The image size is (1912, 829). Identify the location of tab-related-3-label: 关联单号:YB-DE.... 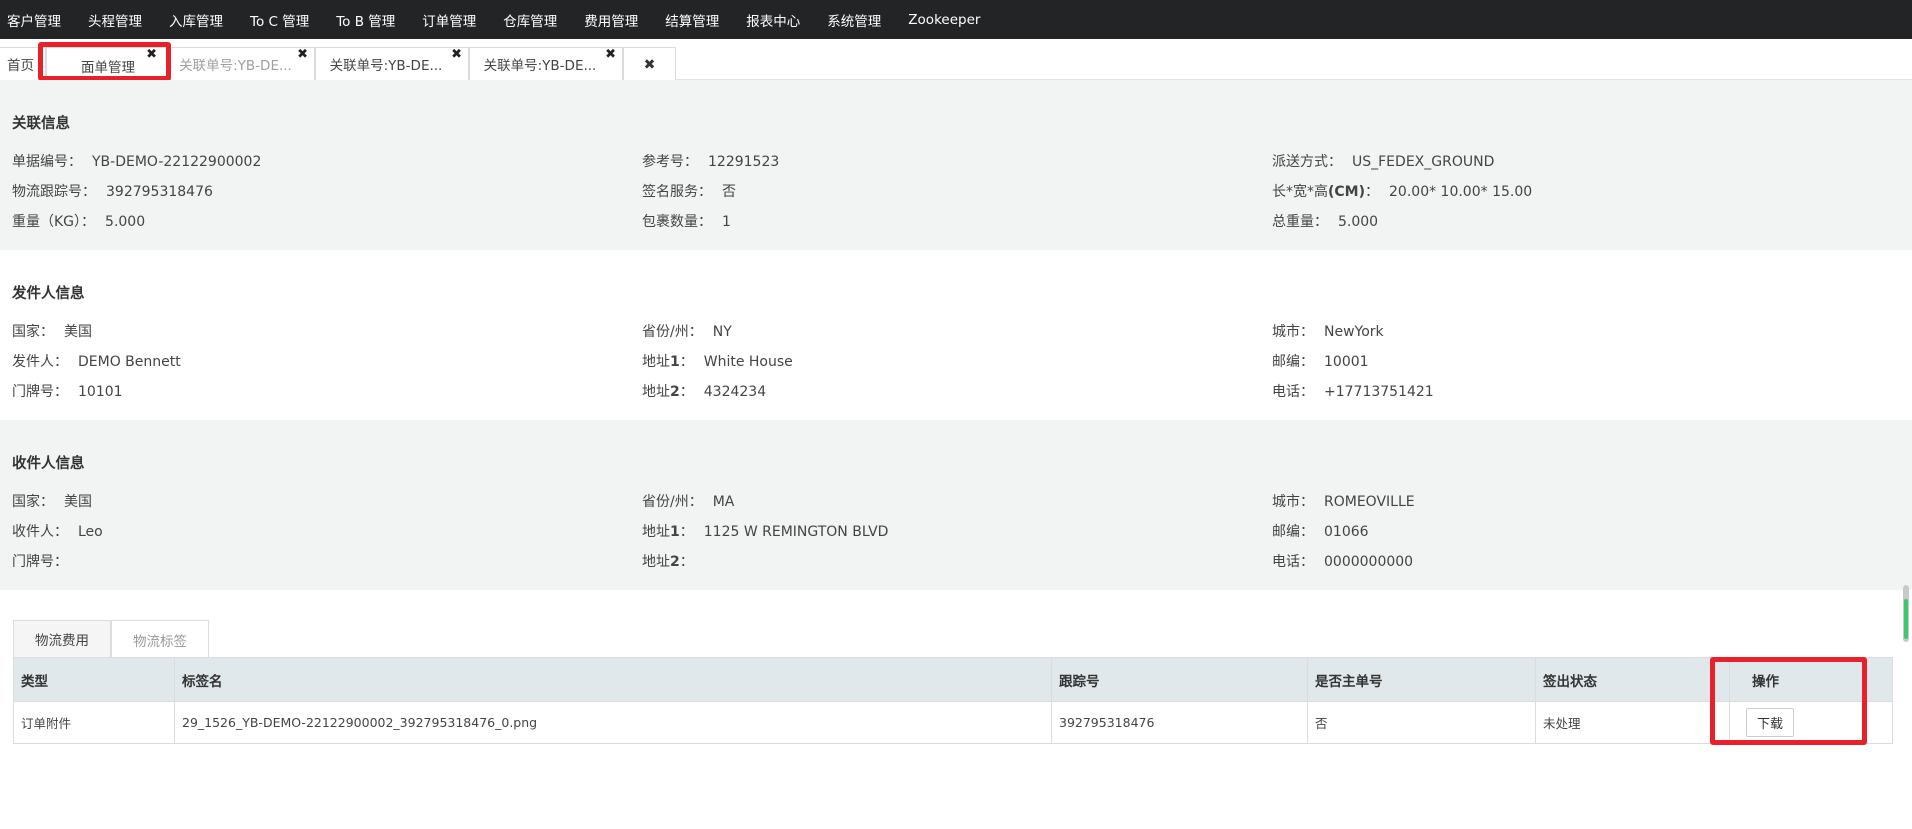
(540, 66).